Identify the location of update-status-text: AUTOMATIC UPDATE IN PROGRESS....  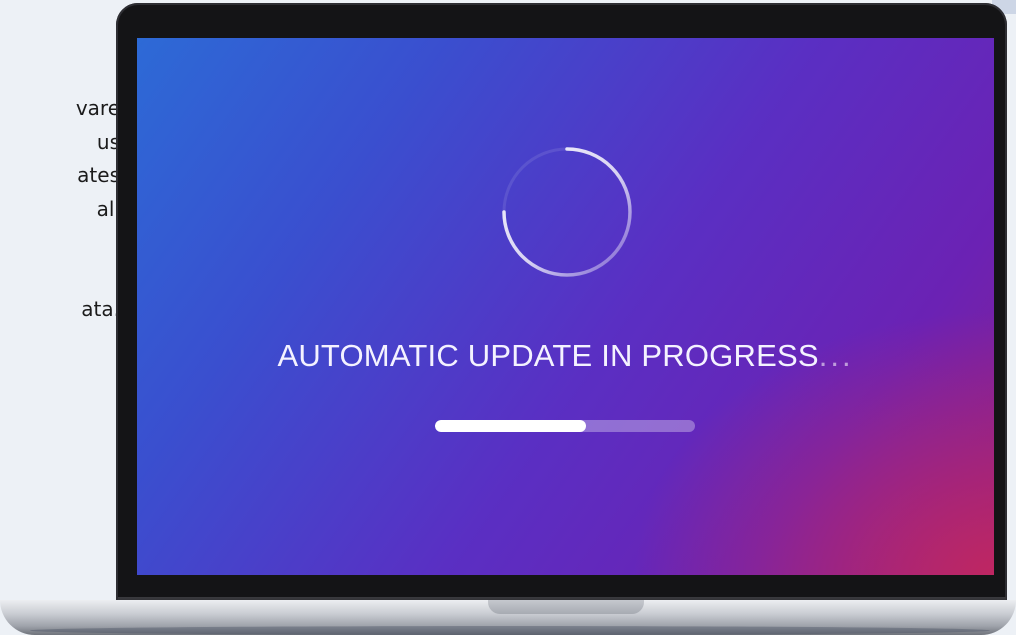
(565, 356).